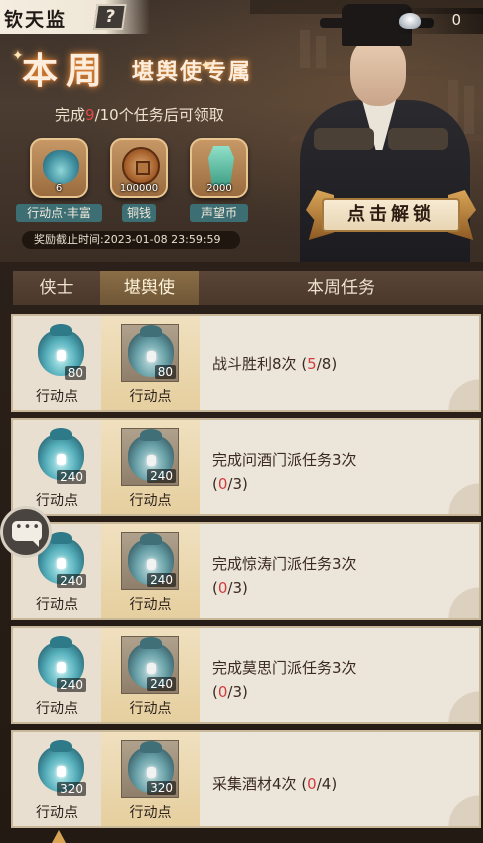 The height and width of the screenshot is (843, 483). What do you see at coordinates (150, 353) in the screenshot?
I see `premium-reward-item: 80` at bounding box center [150, 353].